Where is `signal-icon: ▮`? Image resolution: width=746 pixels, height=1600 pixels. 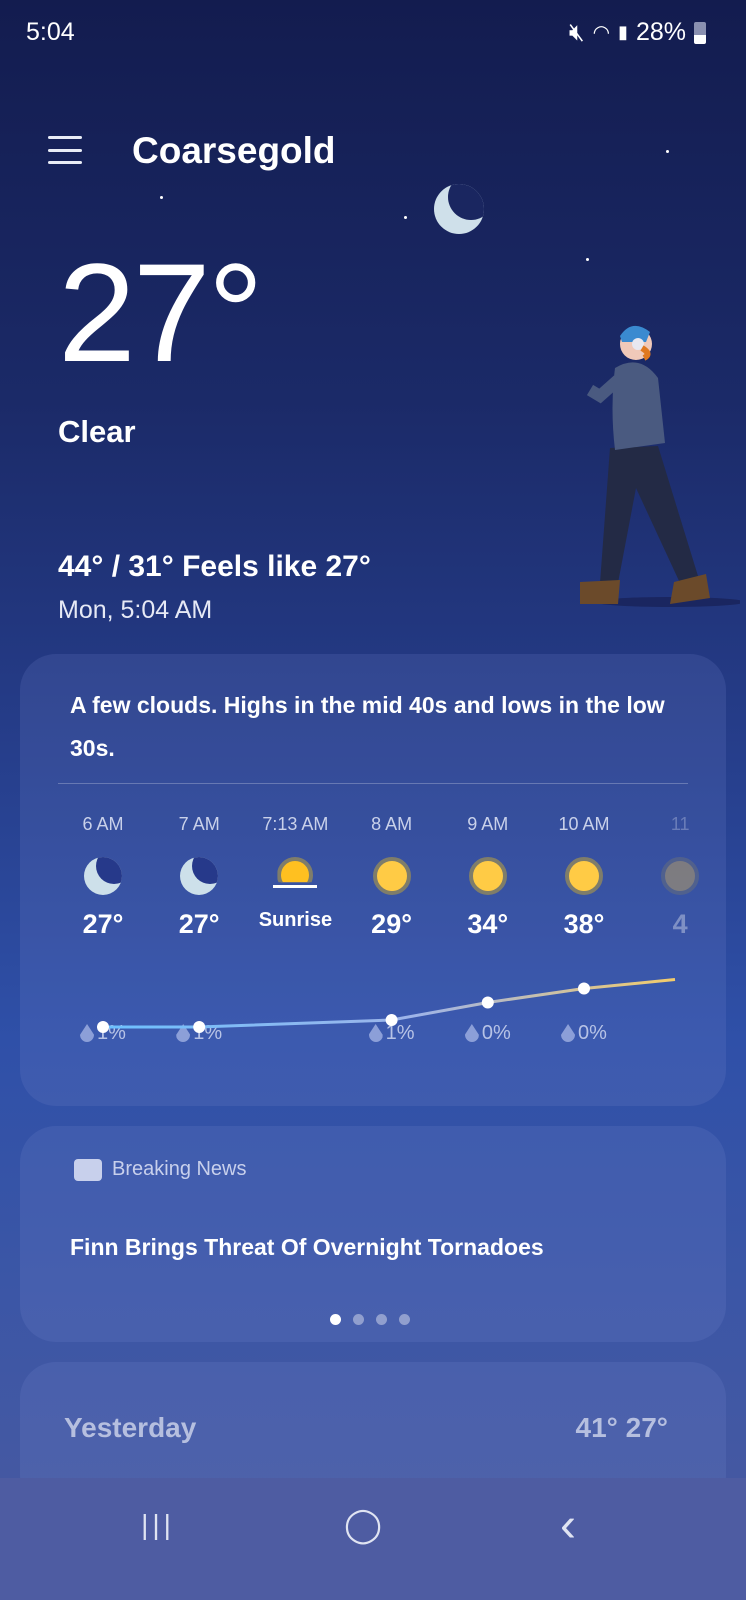
signal-icon: ▮ is located at coordinates (623, 32).